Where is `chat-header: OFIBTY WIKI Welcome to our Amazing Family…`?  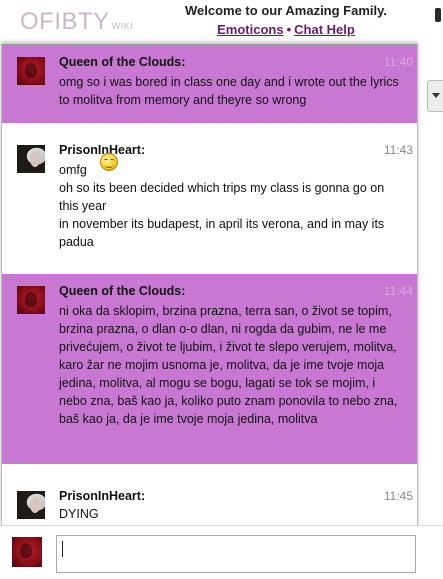
chat-header: OFIBTY WIKI Welcome to our Amazing Family… is located at coordinates (221, 22).